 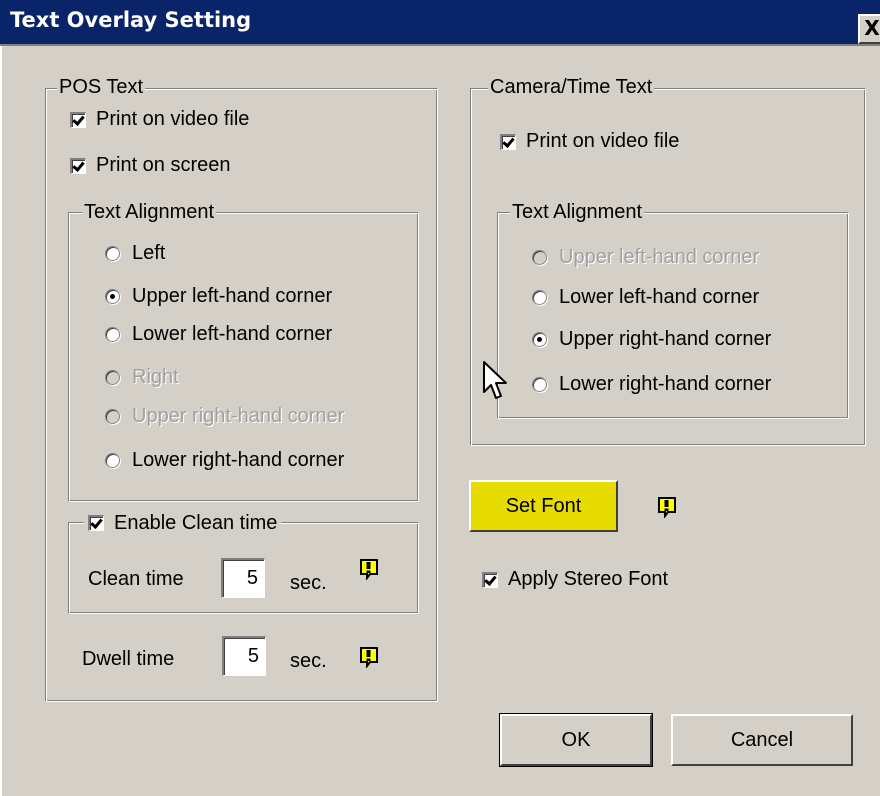 I want to click on pos-print-screen-label: Print on screen, so click(x=163, y=165).